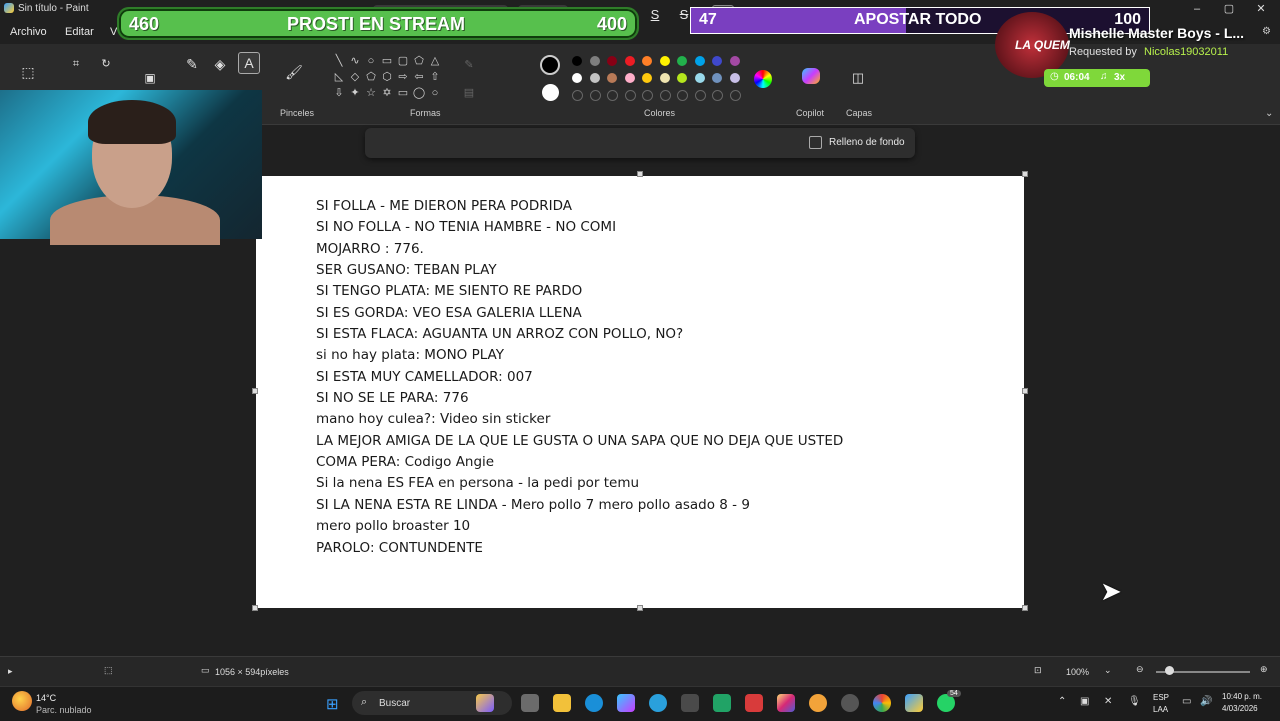  What do you see at coordinates (339, 61) in the screenshot?
I see `line-shape-icon: ╲` at bounding box center [339, 61].